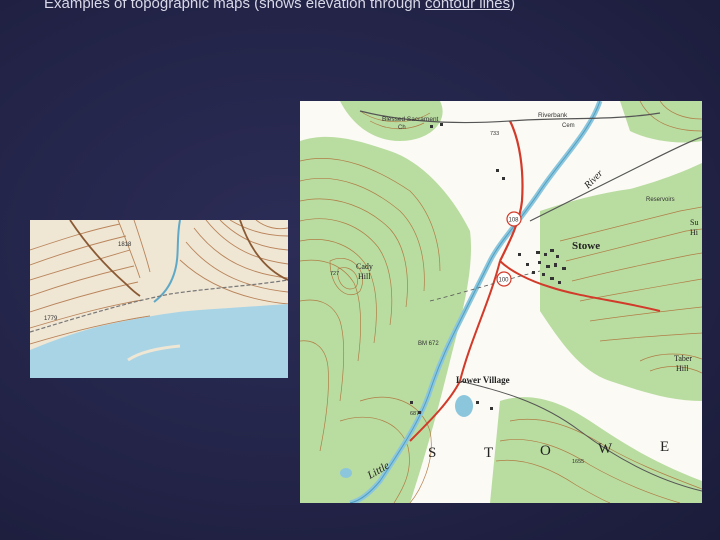  I want to click on taber-hill-label: Hill, so click(682, 368).